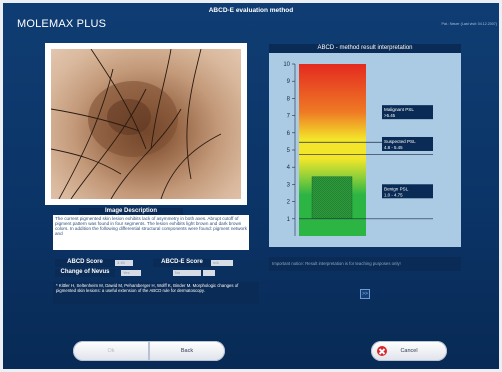 This screenshot has height=372, width=502. I want to click on y-tick-label: 8, so click(289, 99).